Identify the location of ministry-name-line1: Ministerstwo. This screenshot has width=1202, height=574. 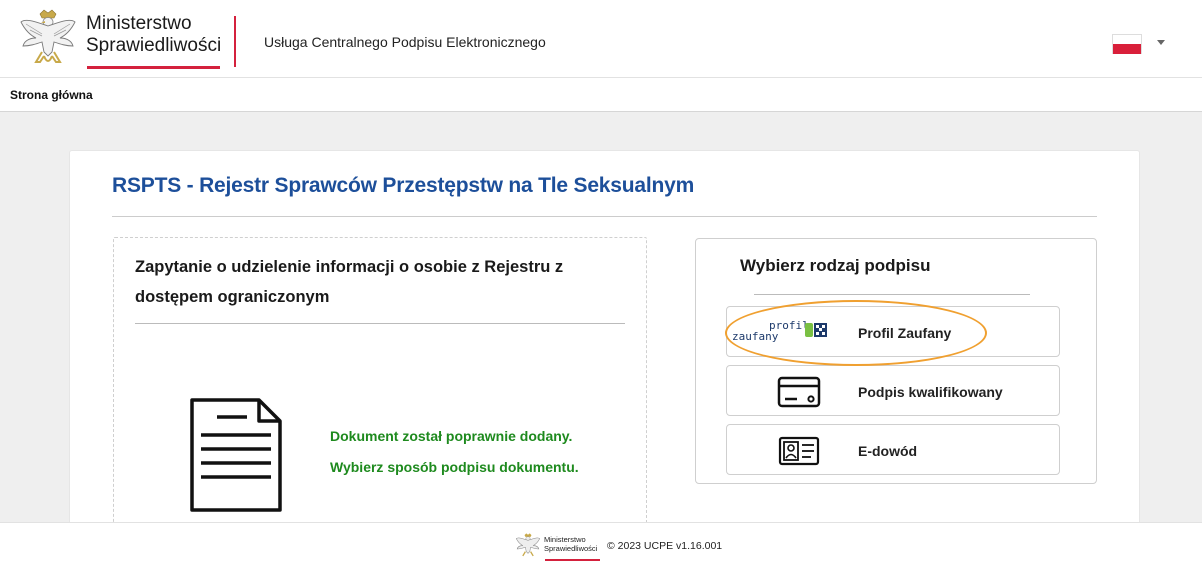
(139, 23).